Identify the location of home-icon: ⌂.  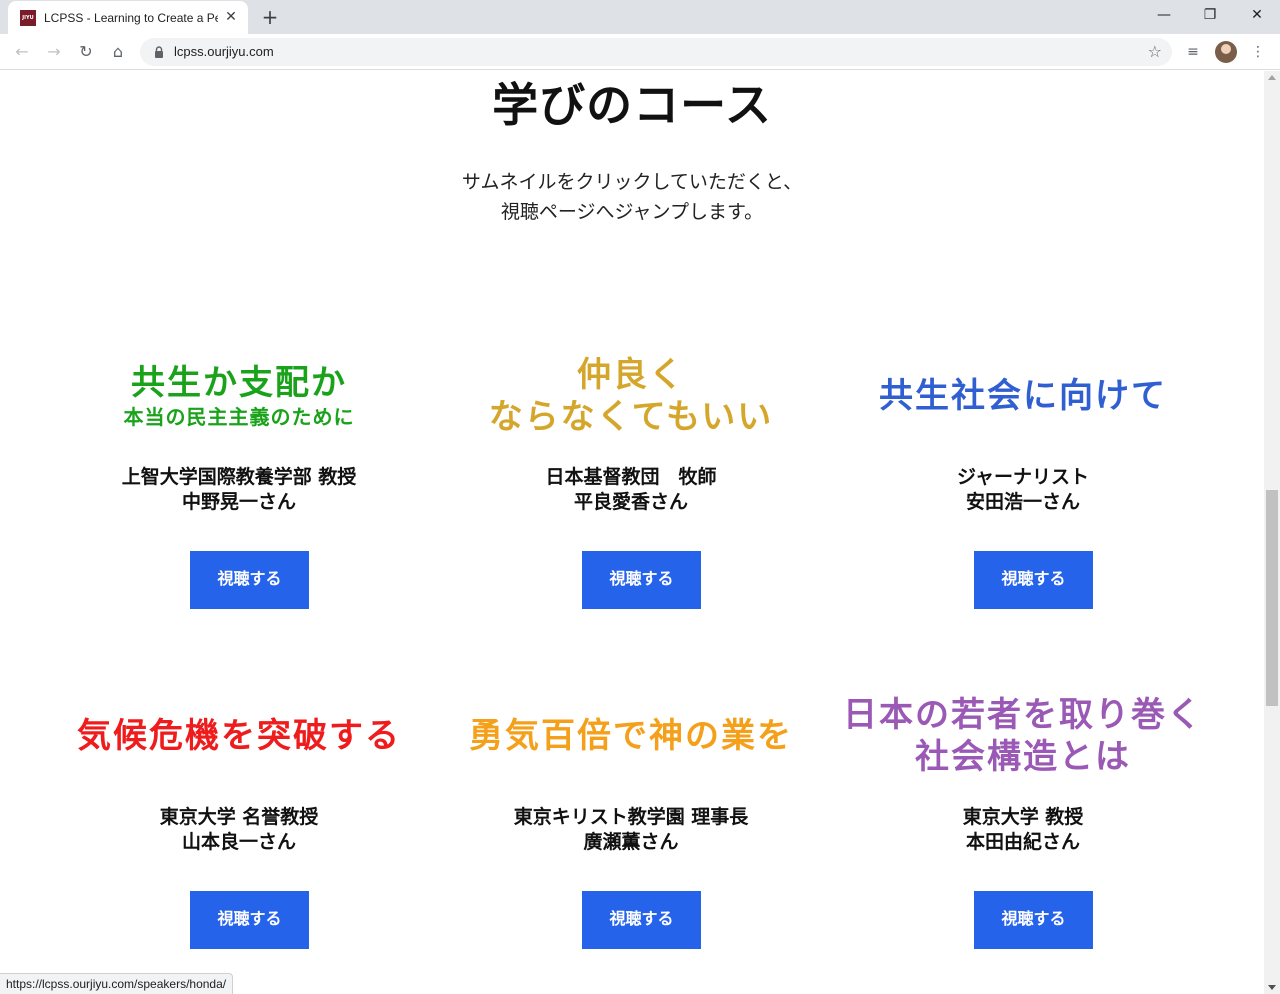
(118, 52).